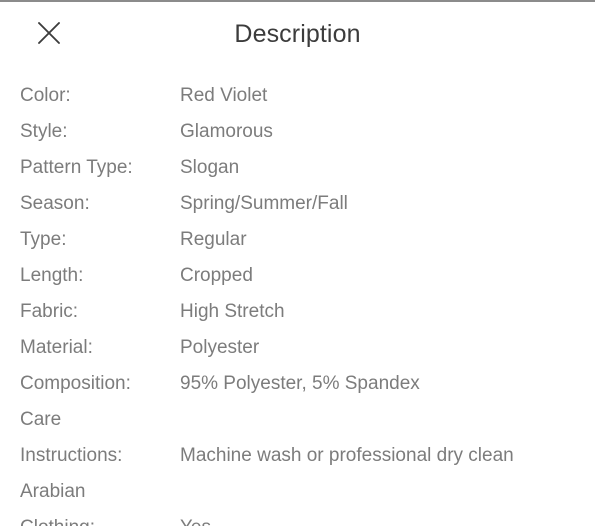 This screenshot has width=595, height=526. I want to click on spec-label: Arabian Clothing:, so click(57, 503).